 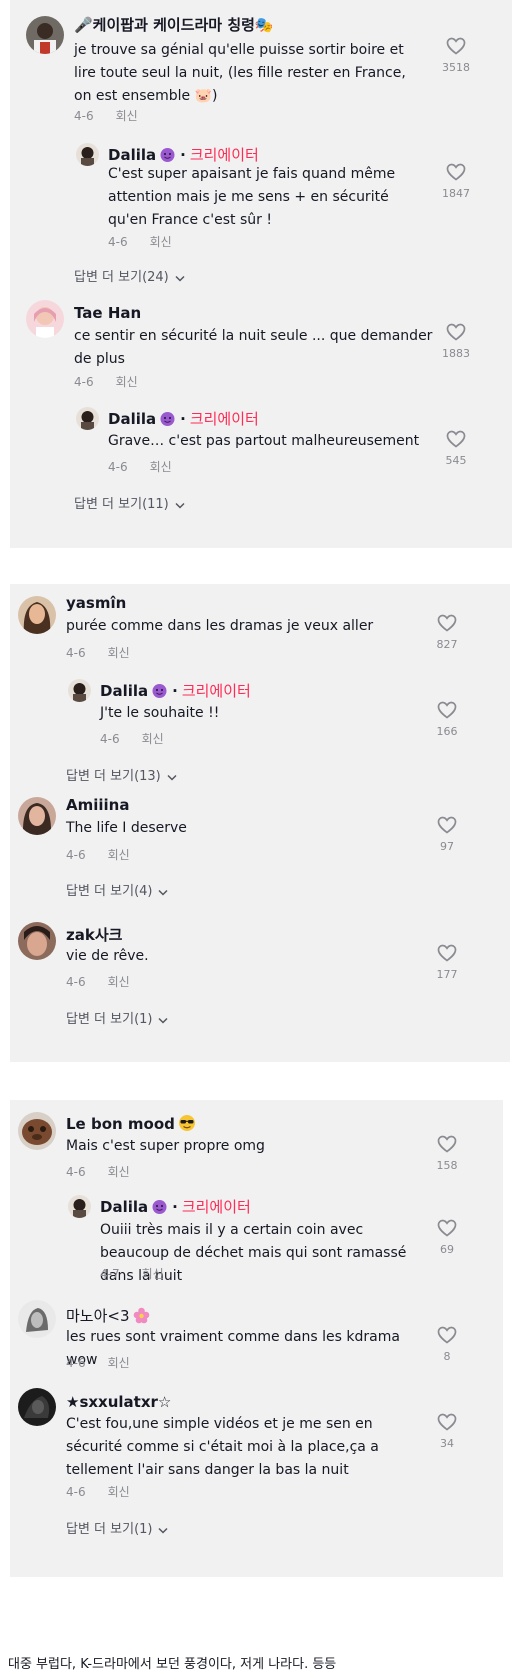 I want to click on like-button: 8, so click(x=447, y=1344).